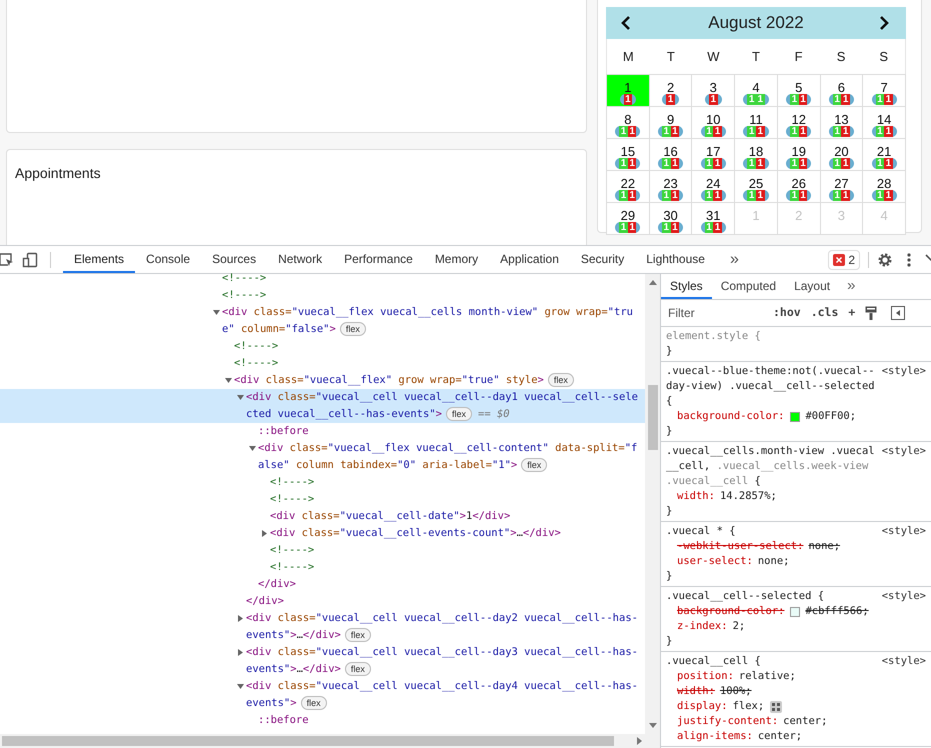 The image size is (931, 748). Describe the element at coordinates (798, 56) in the screenshot. I see `weekday-label: F` at that location.